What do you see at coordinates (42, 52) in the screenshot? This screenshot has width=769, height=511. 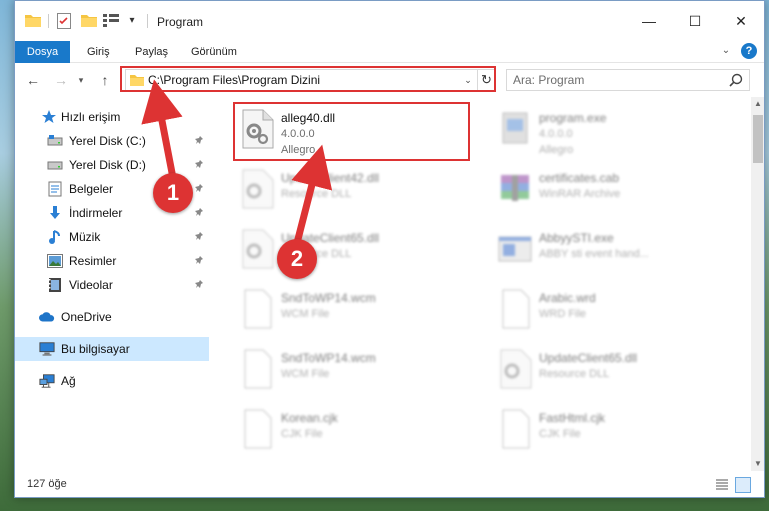 I see `tab-file: Dosya` at bounding box center [42, 52].